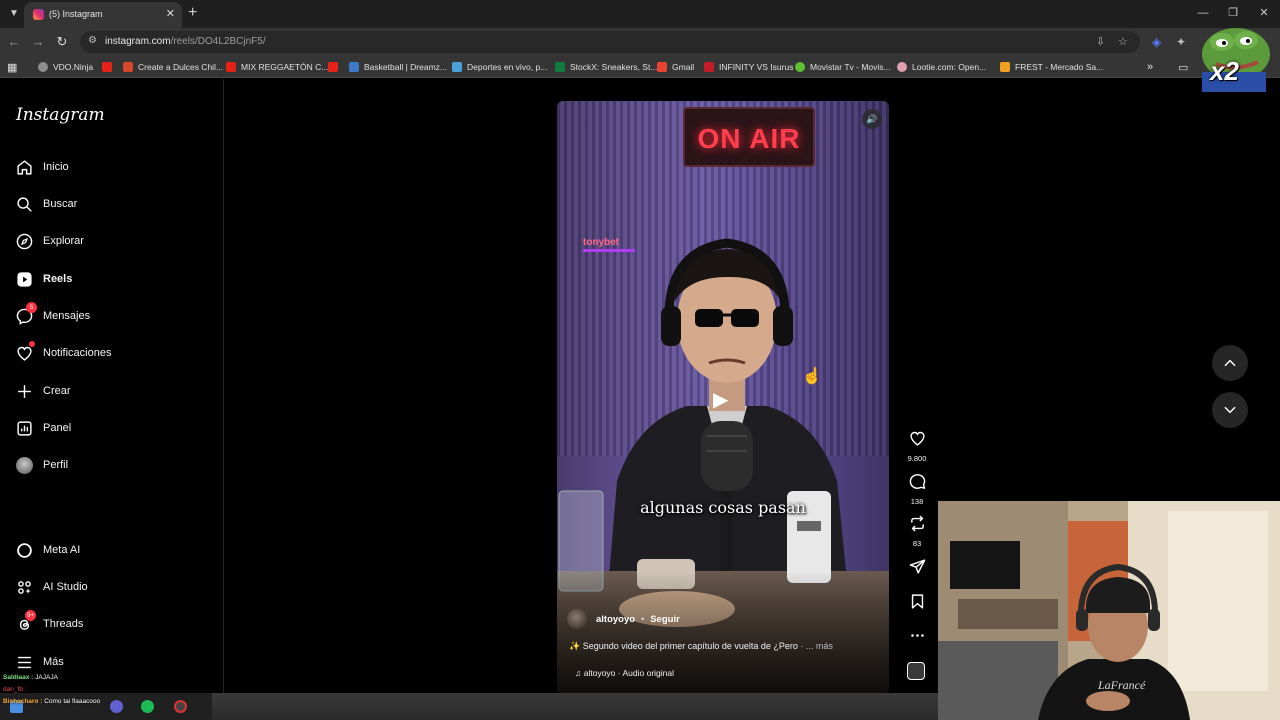 The image size is (1280, 720). I want to click on sidebar-item-mas: Más, so click(40, 662).